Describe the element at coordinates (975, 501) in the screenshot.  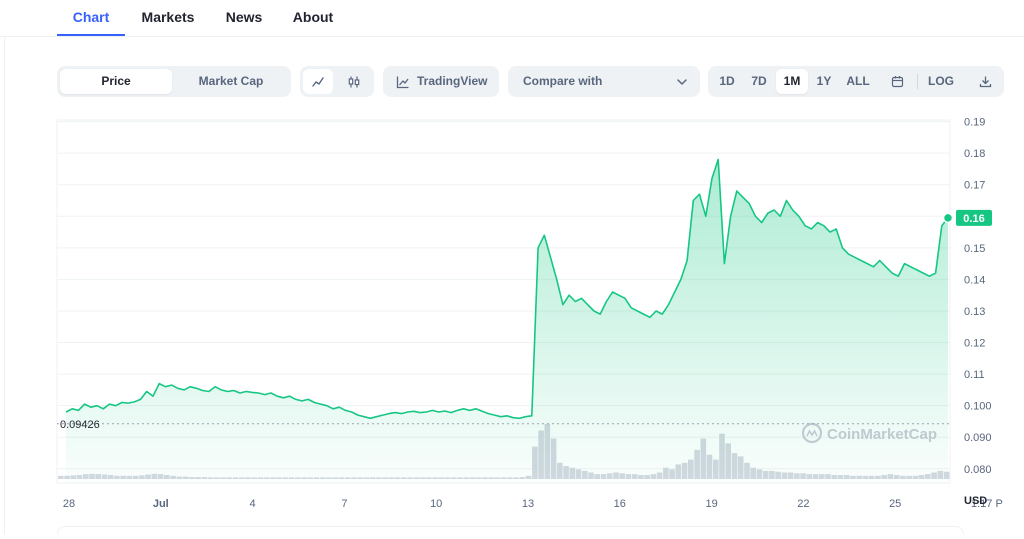
I see `currency-label: USD` at that location.